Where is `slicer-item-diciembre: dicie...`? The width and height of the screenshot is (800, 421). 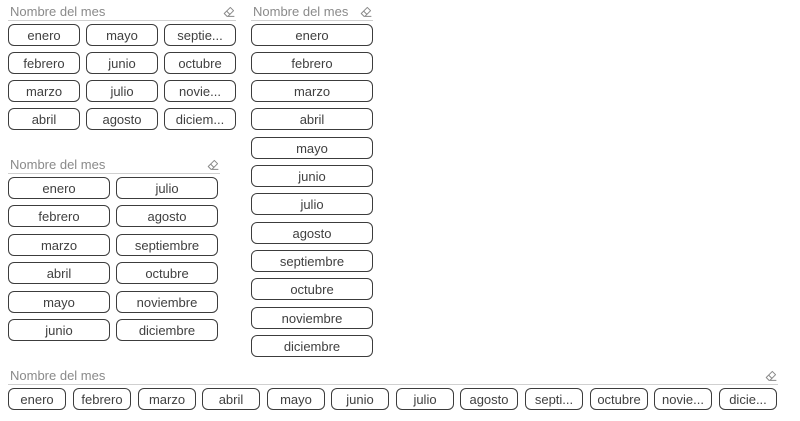 slicer-item-diciembre: dicie... is located at coordinates (748, 399).